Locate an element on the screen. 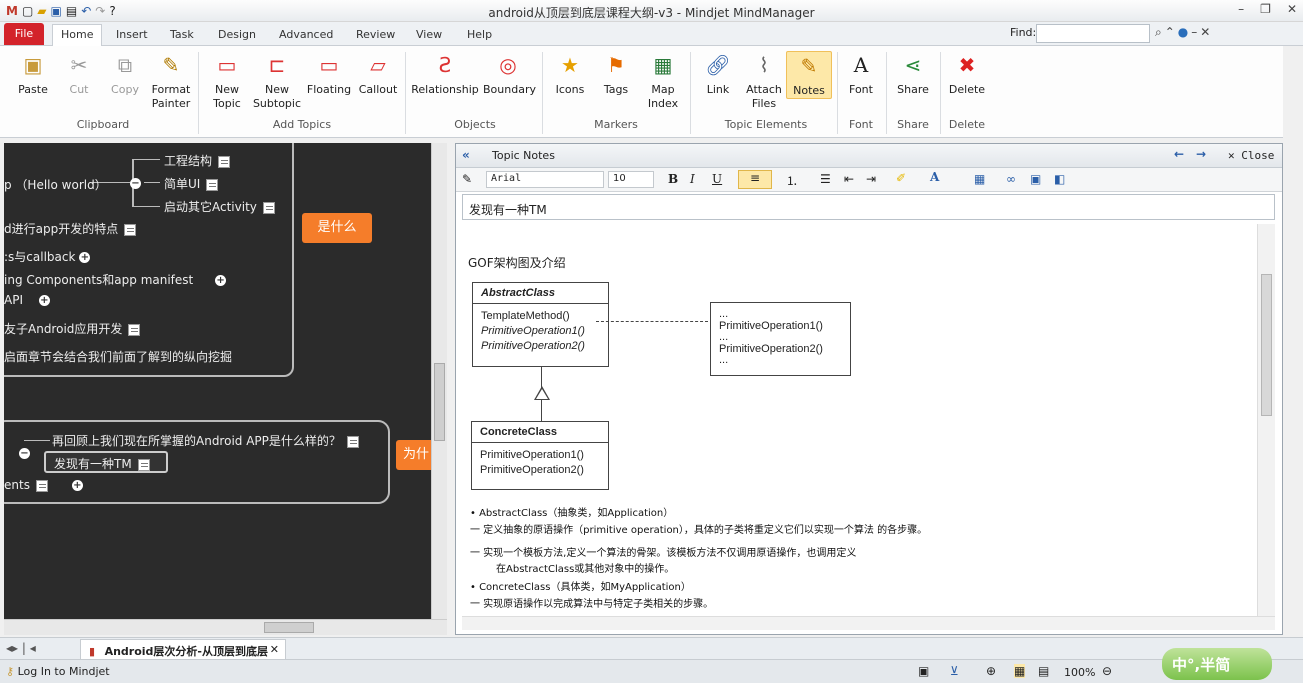  tab-insert: Insert is located at coordinates (132, 35).